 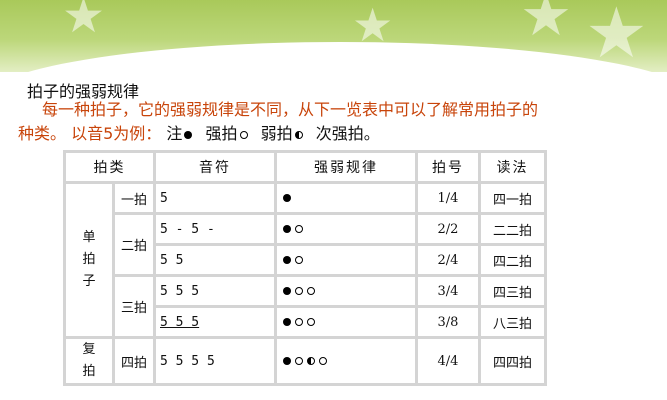 I want to click on intro-prefix: 种类。 以音5为例：, so click(x=90, y=133).